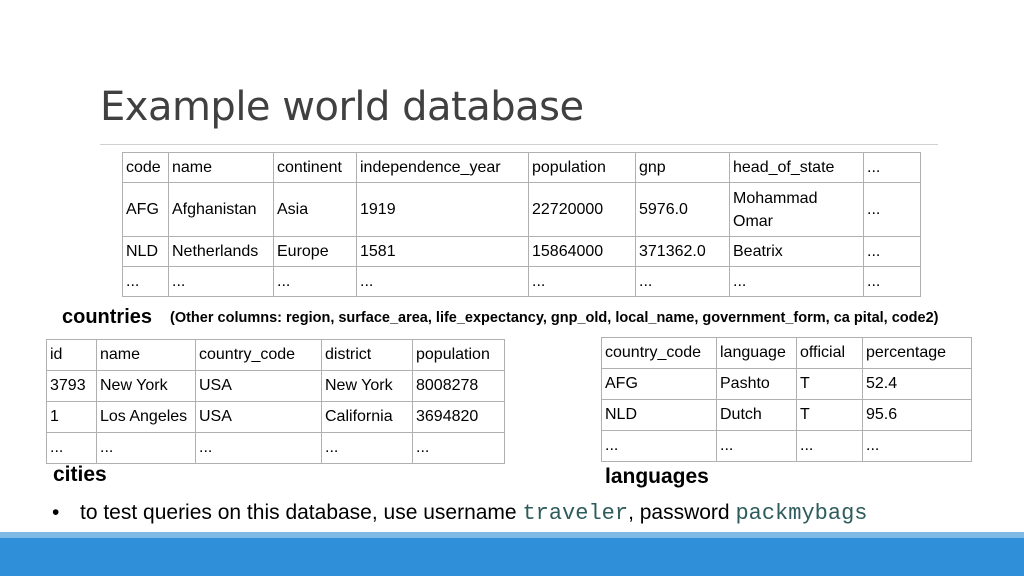 The height and width of the screenshot is (576, 1024). Describe the element at coordinates (315, 167) in the screenshot. I see `column-header: continent` at that location.